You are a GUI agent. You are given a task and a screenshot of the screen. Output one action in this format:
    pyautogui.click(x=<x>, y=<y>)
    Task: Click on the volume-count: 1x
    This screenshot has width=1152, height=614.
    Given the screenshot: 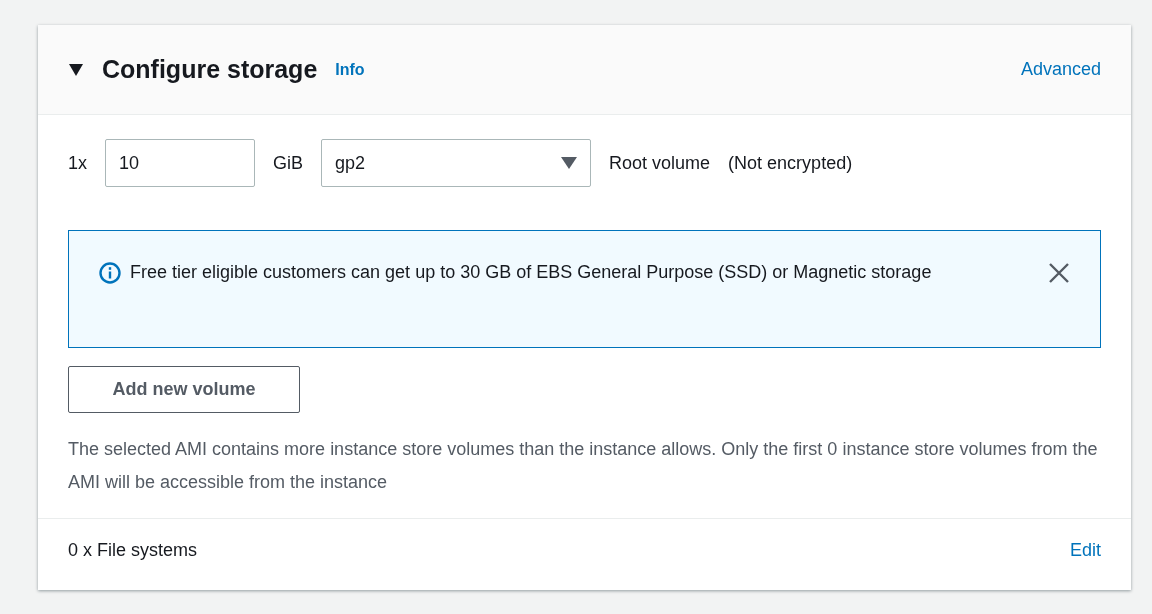 What is the action you would take?
    pyautogui.click(x=77, y=163)
    